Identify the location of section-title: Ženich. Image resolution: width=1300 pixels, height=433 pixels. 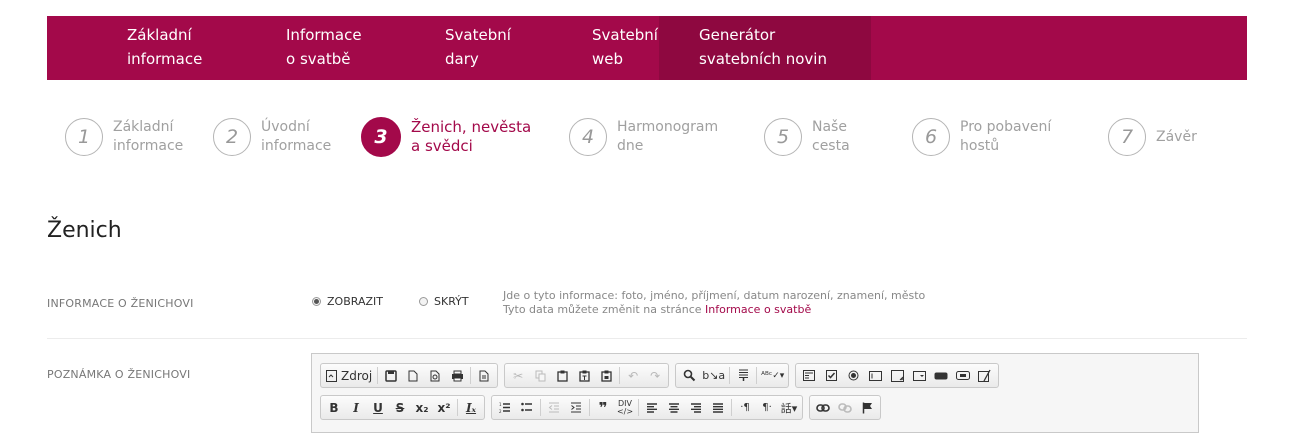
(84, 230).